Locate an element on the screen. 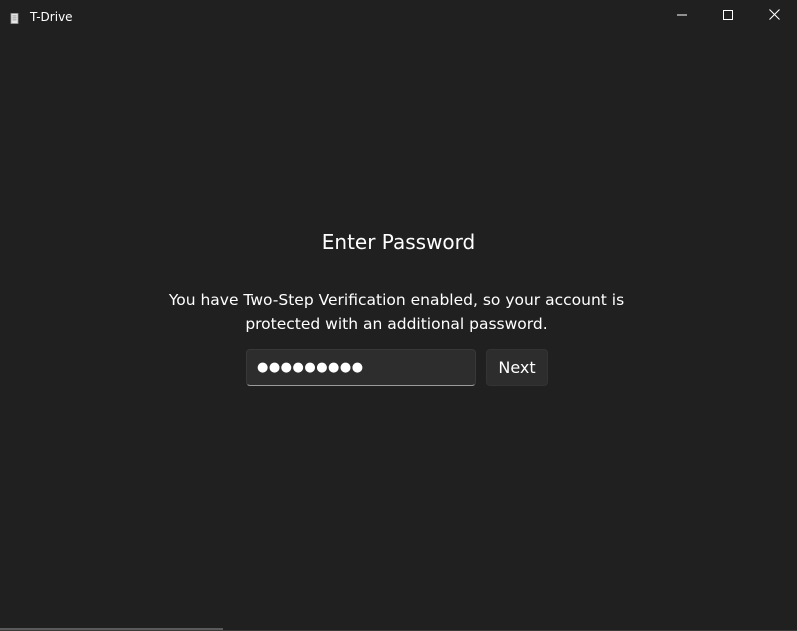 The width and height of the screenshot is (797, 631). next-button: Next is located at coordinates (517, 367).